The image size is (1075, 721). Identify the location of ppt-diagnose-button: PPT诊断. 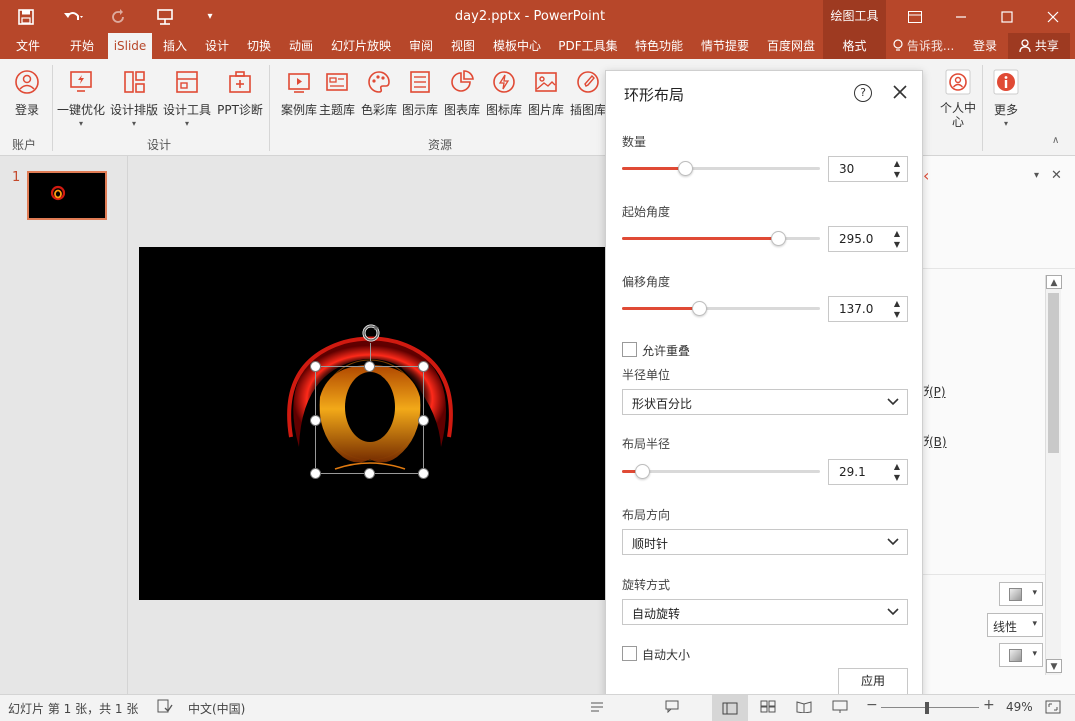
(240, 98).